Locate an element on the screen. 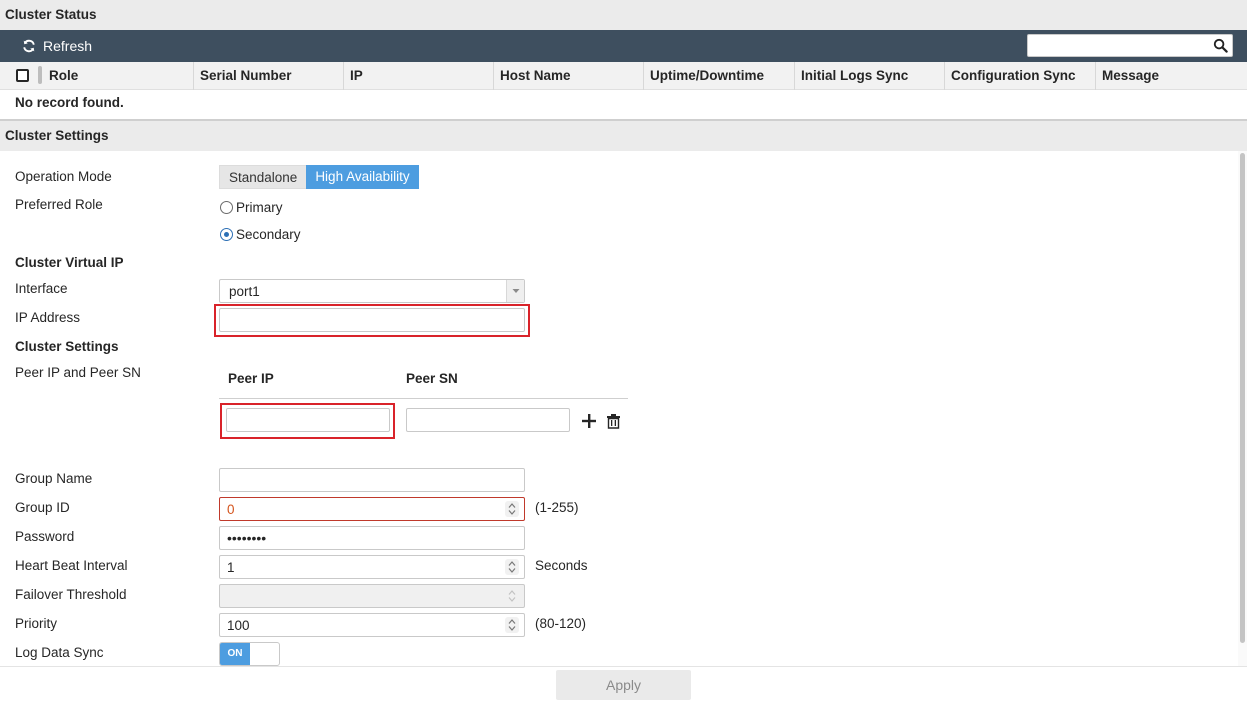 This screenshot has height=703, width=1247. failover-spinner is located at coordinates (512, 596).